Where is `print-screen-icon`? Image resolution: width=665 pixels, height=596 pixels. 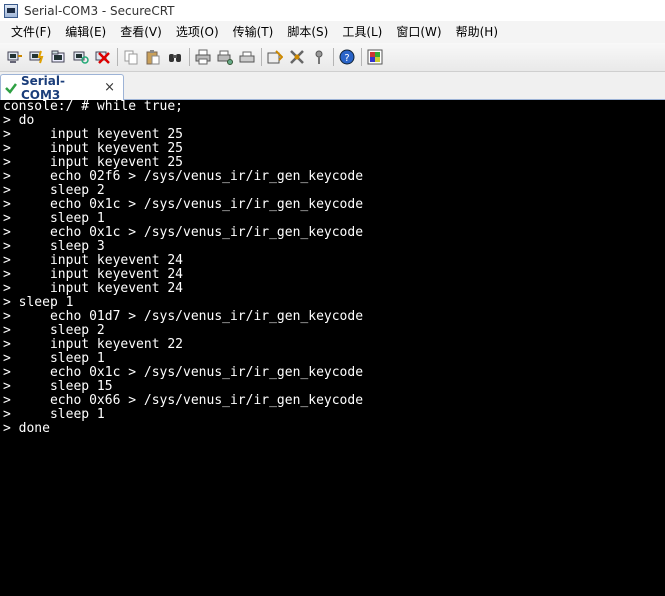
print-screen-icon is located at coordinates (247, 57).